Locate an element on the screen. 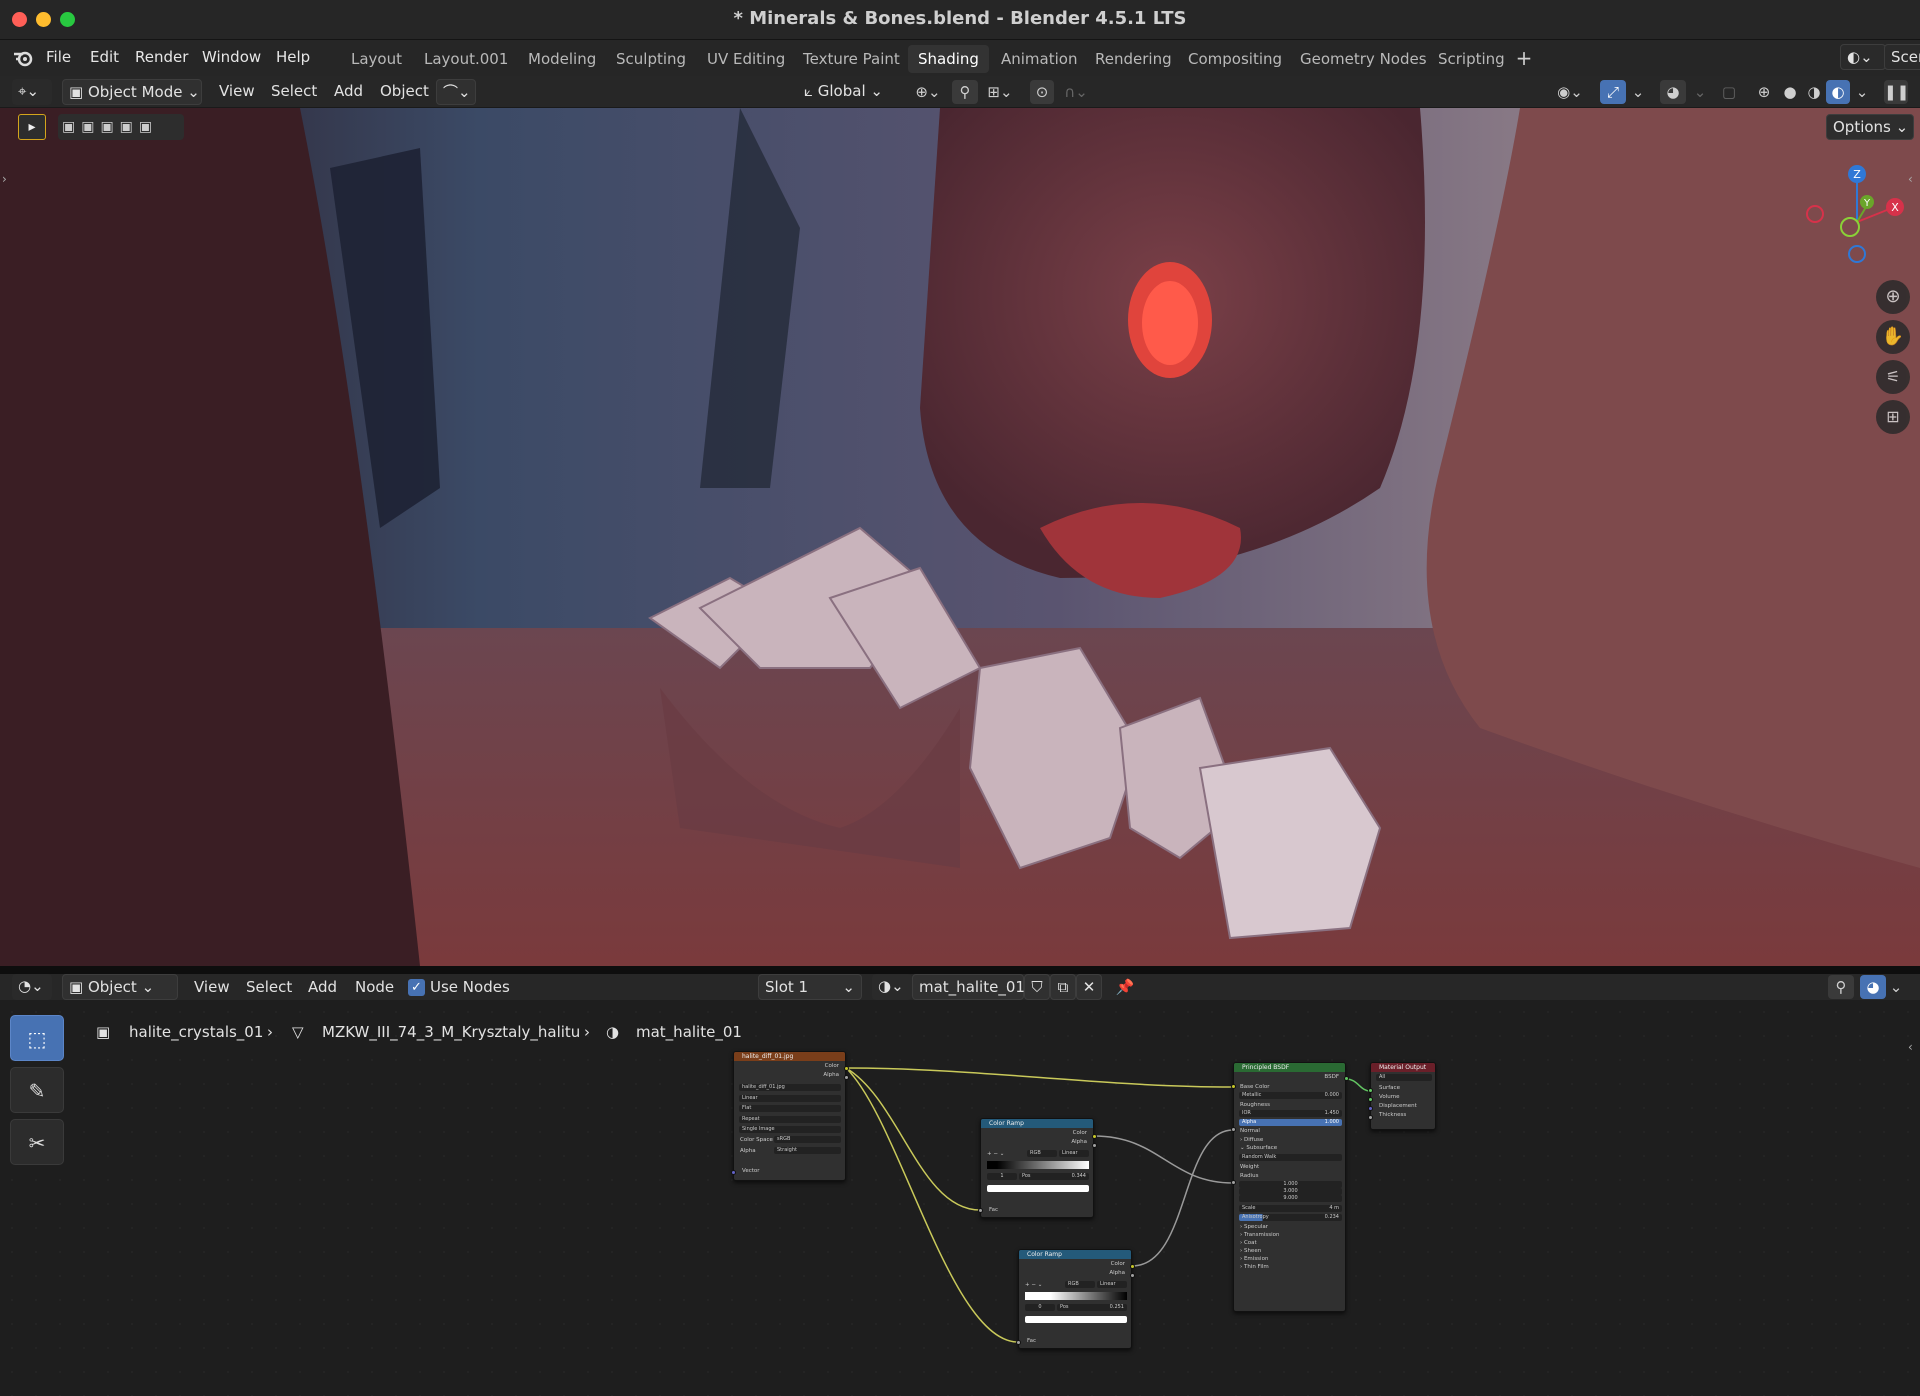 This screenshot has height=1396, width=1920. ramp2-pos-field: Pos 0.251 is located at coordinates (1092, 1307).